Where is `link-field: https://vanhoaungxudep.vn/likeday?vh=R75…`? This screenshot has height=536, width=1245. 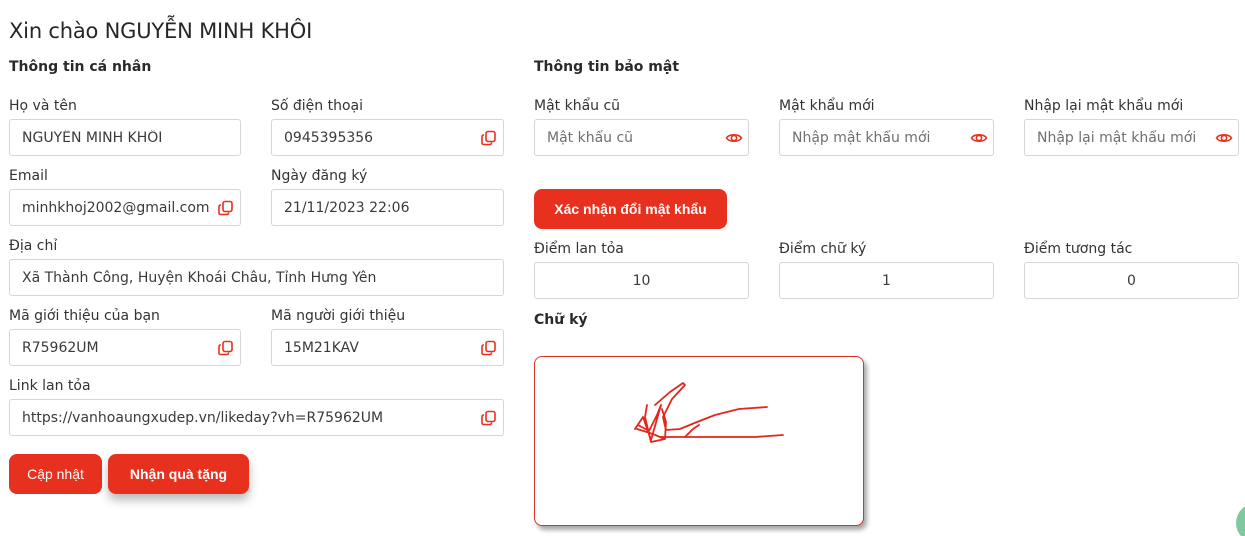 link-field: https://vanhoaungxudep.vn/likeday?vh=R75… is located at coordinates (256, 417).